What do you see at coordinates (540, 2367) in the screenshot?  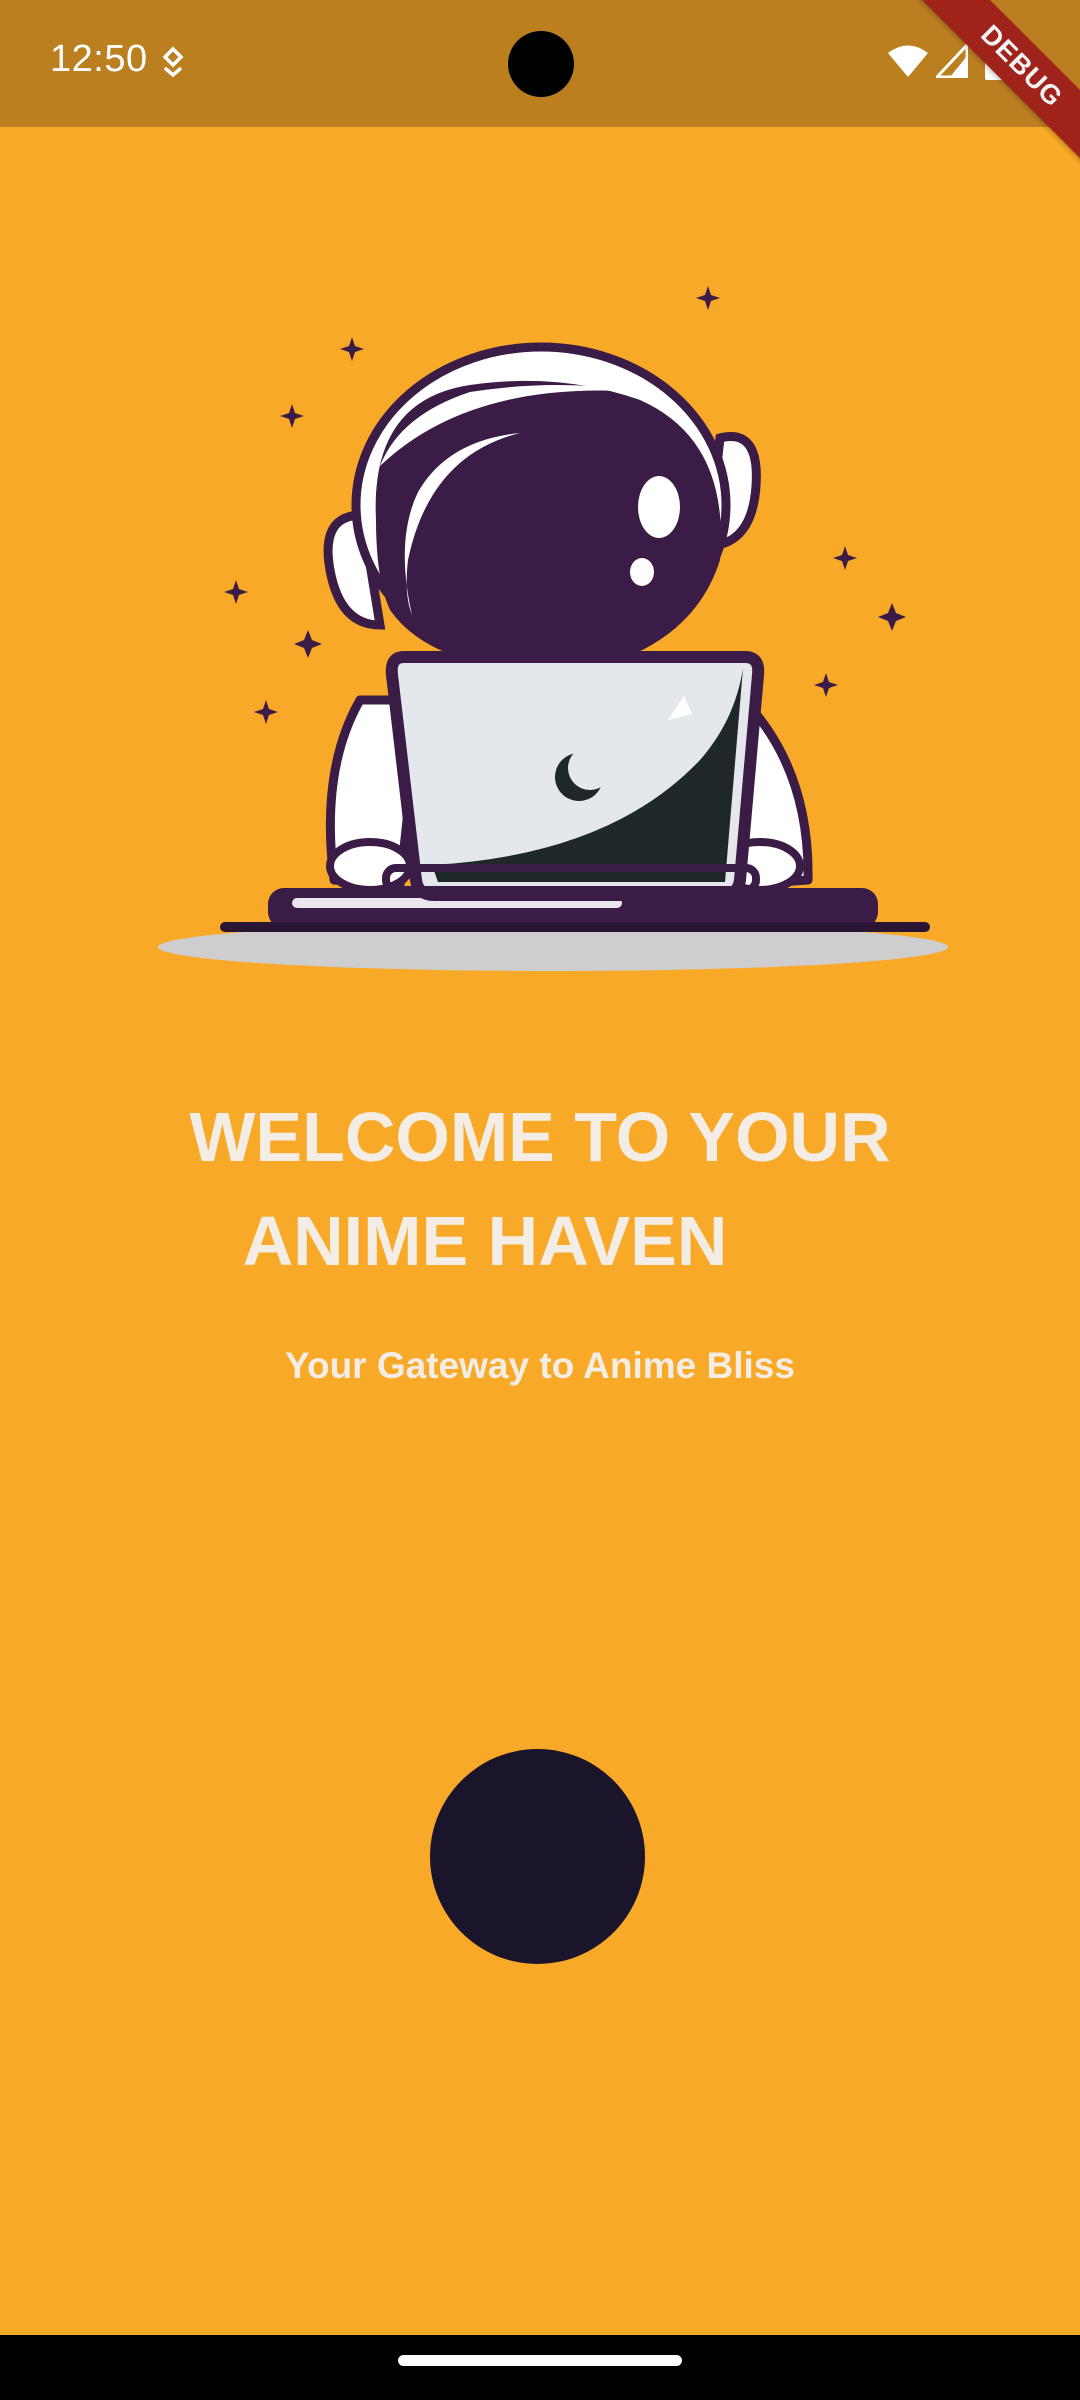 I see `navigation-bar` at bounding box center [540, 2367].